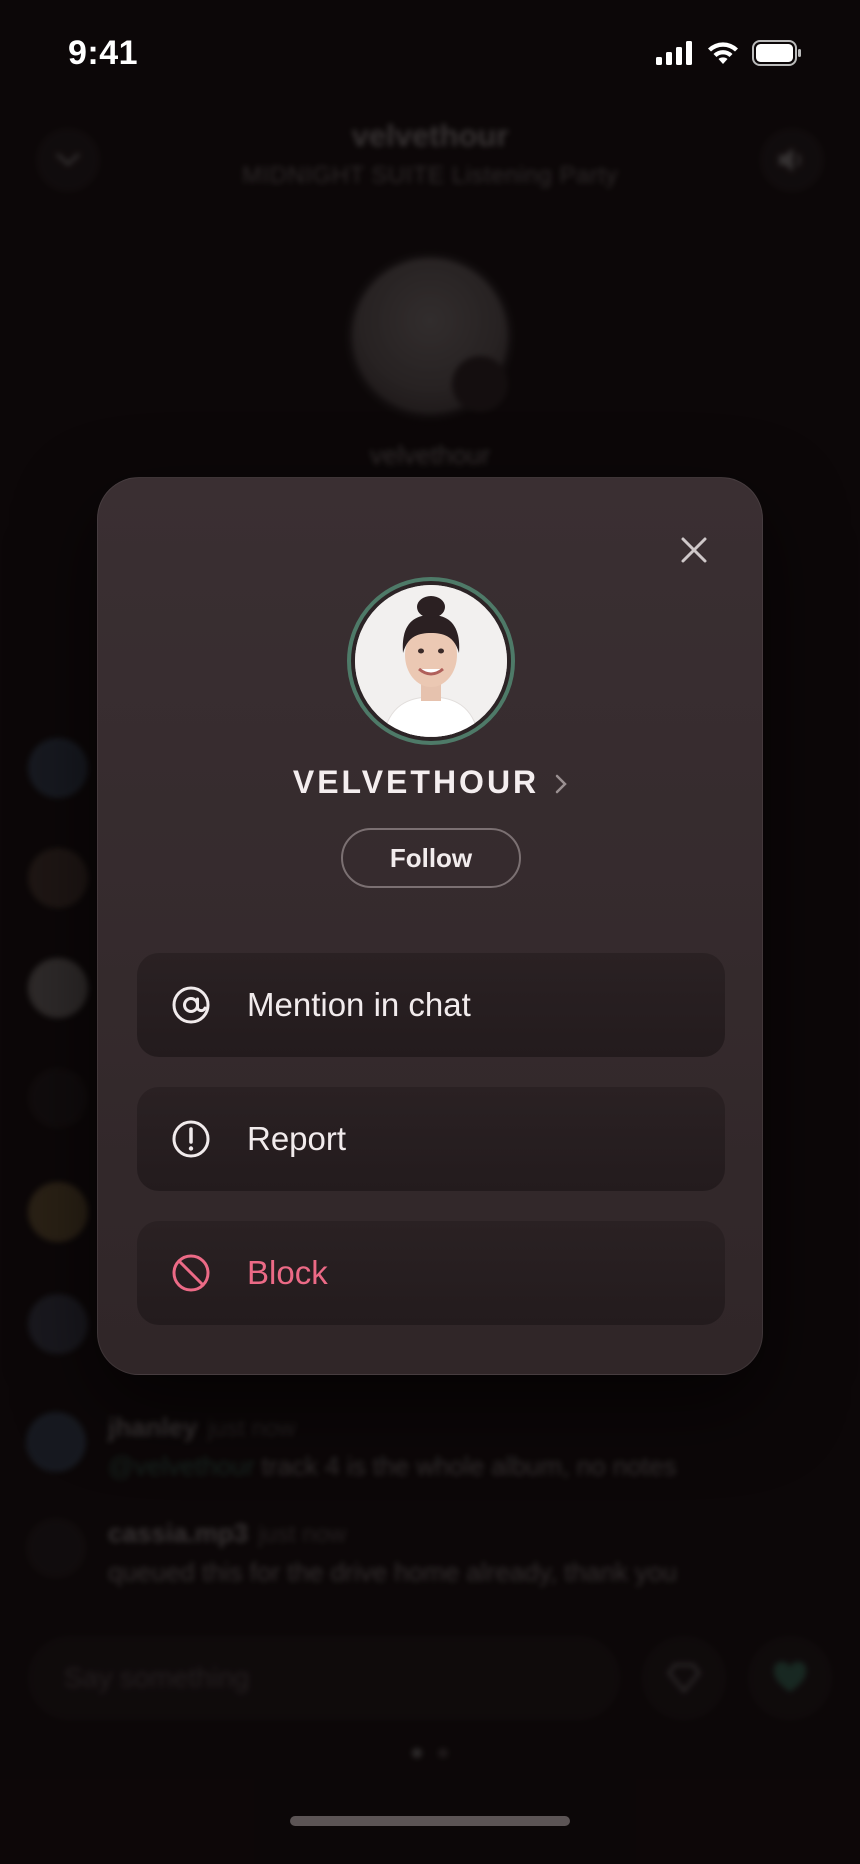 Image resolution: width=860 pixels, height=1864 pixels. Describe the element at coordinates (723, 53) in the screenshot. I see `wifi-icon` at that location.